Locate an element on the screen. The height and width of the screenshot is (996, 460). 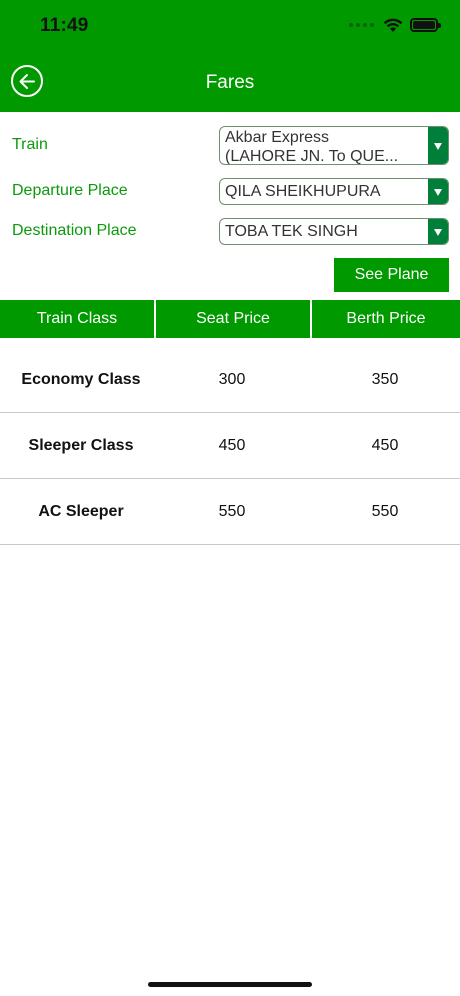
departure-select: QILA SHEIKHUPURA is located at coordinates (334, 191).